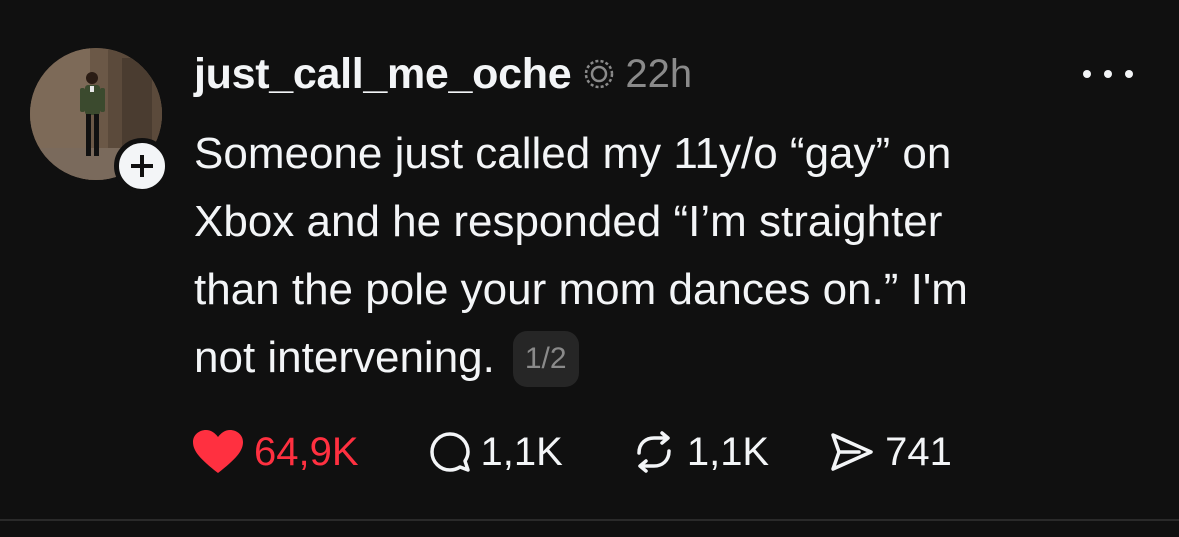 The height and width of the screenshot is (537, 1179). I want to click on avatar-container, so click(100, 121).